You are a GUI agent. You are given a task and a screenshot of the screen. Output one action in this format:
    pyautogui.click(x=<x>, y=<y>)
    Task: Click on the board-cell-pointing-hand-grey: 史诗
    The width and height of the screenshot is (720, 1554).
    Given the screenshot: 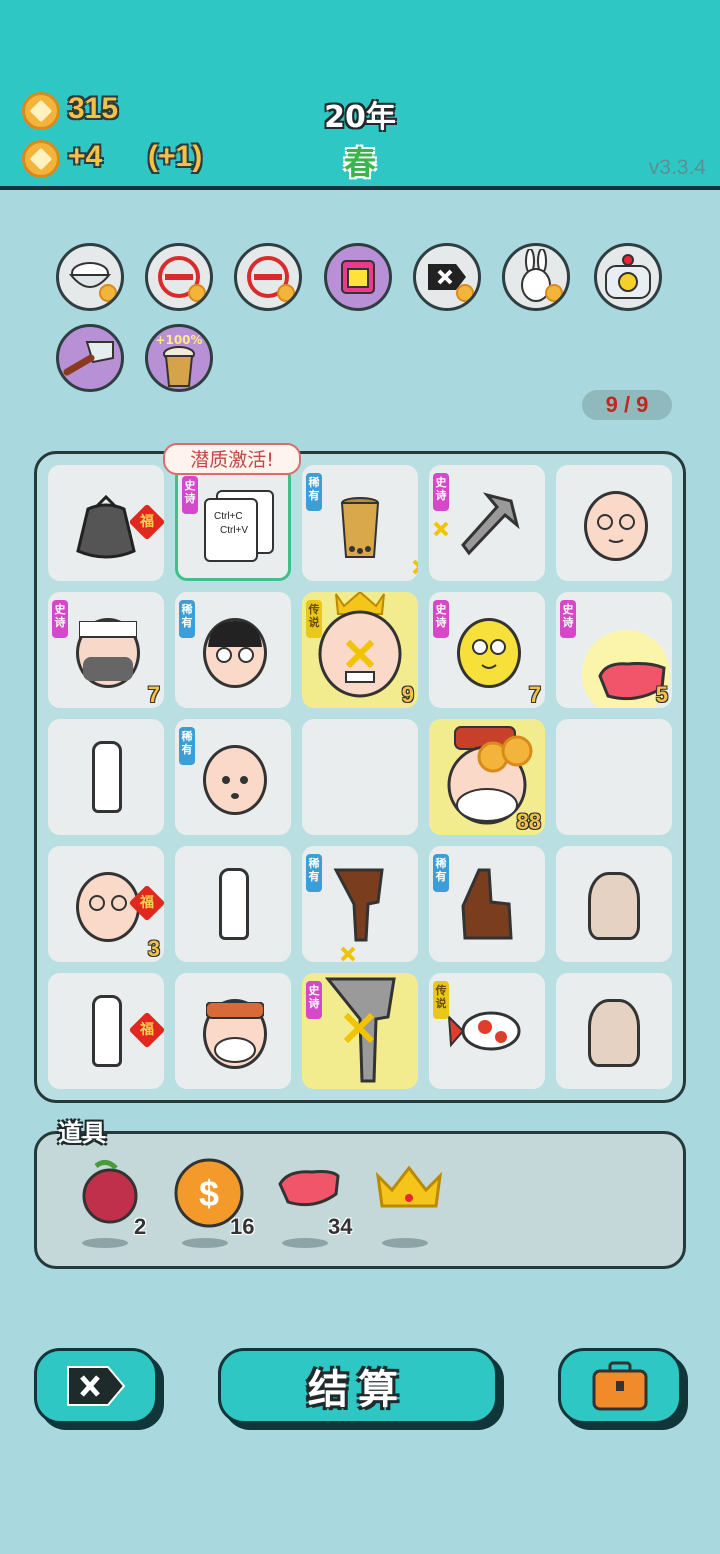 What is the action you would take?
    pyautogui.click(x=487, y=523)
    